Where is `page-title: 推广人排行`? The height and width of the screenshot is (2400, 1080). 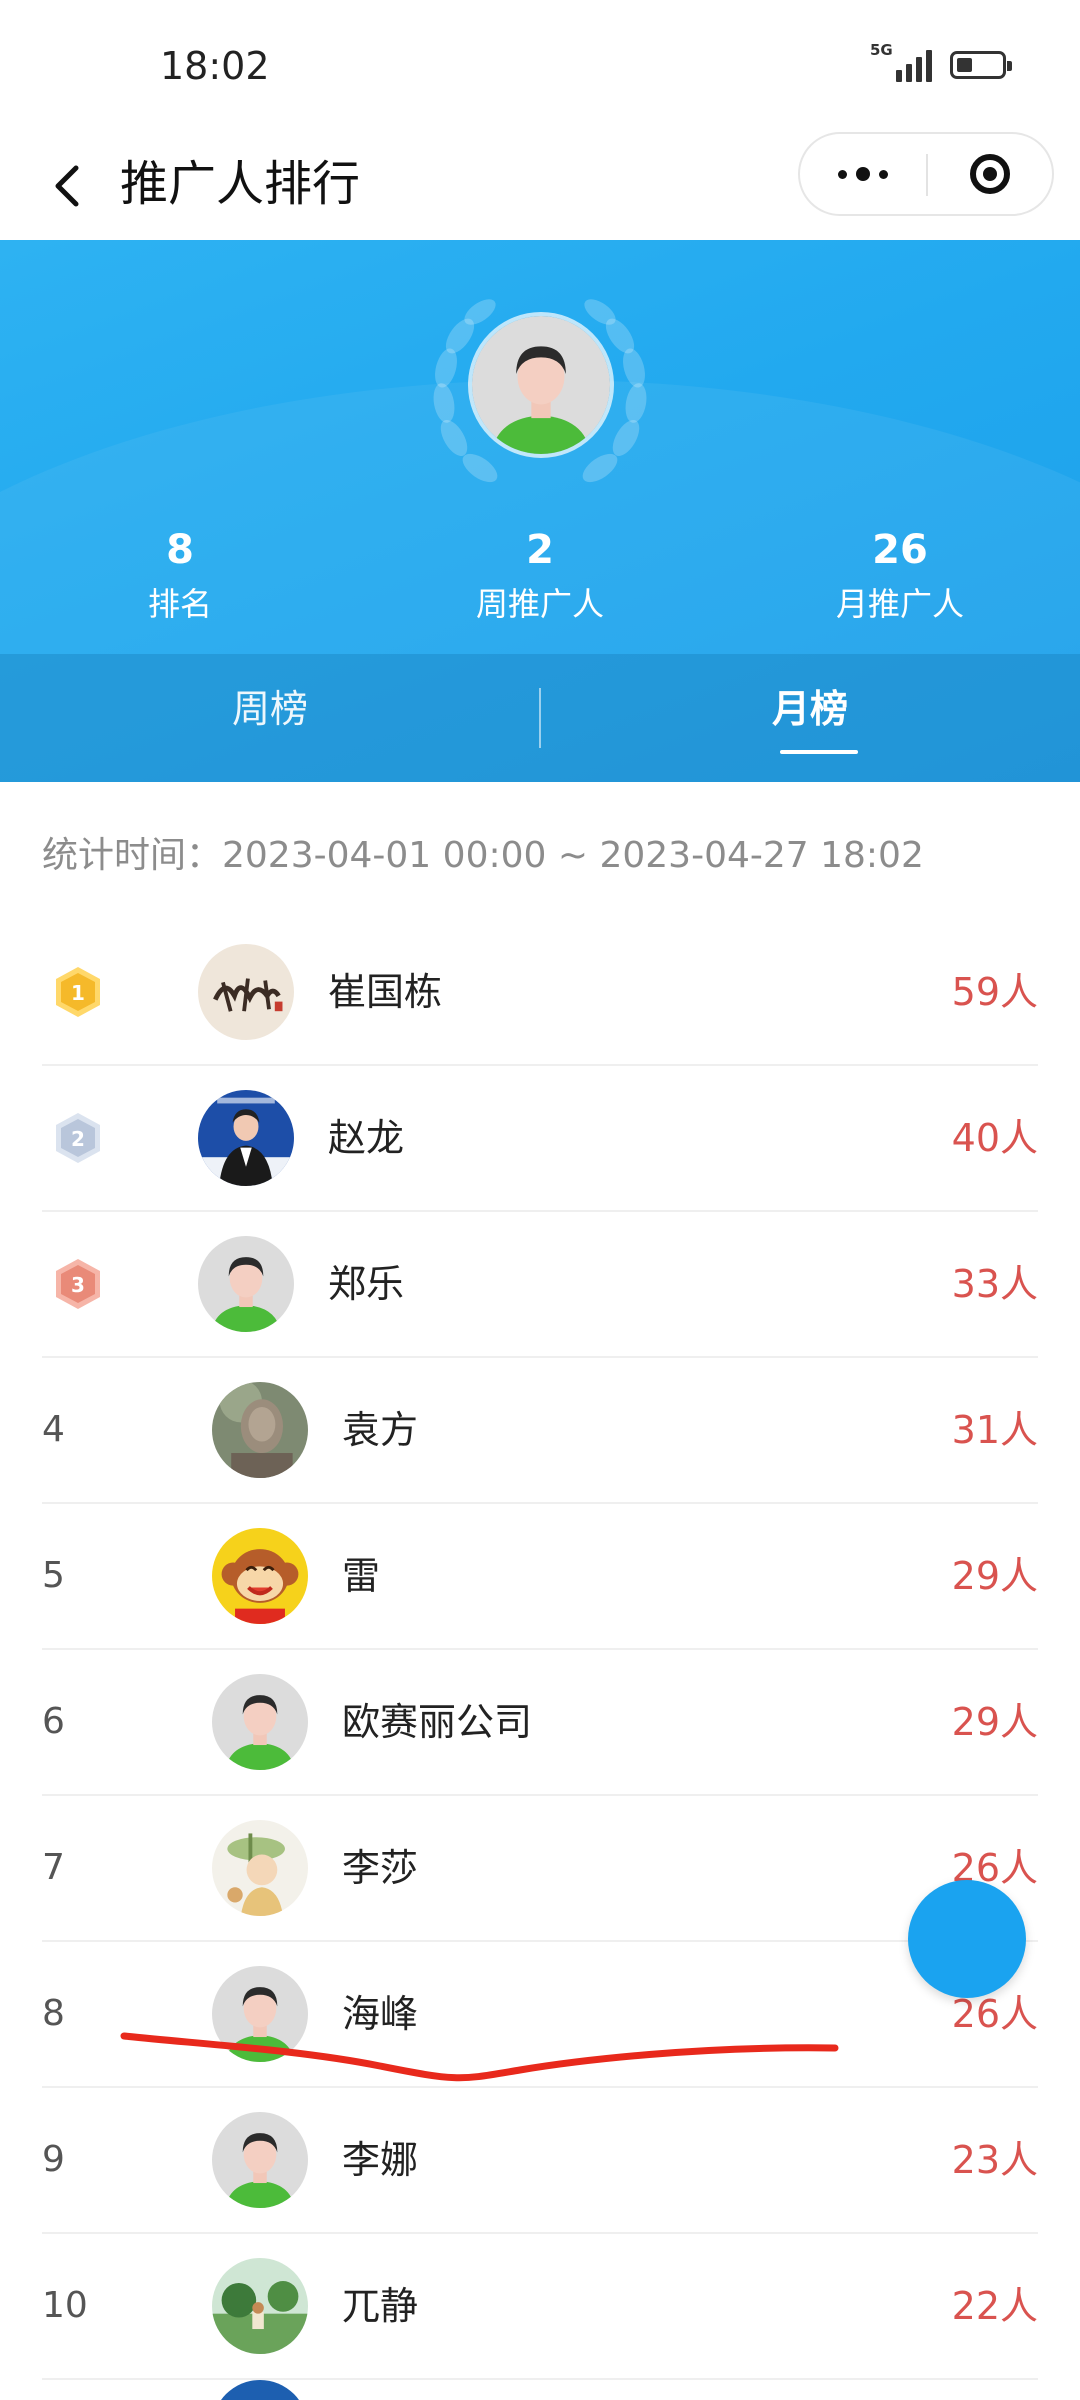
page-title: 推广人排行 is located at coordinates (240, 184).